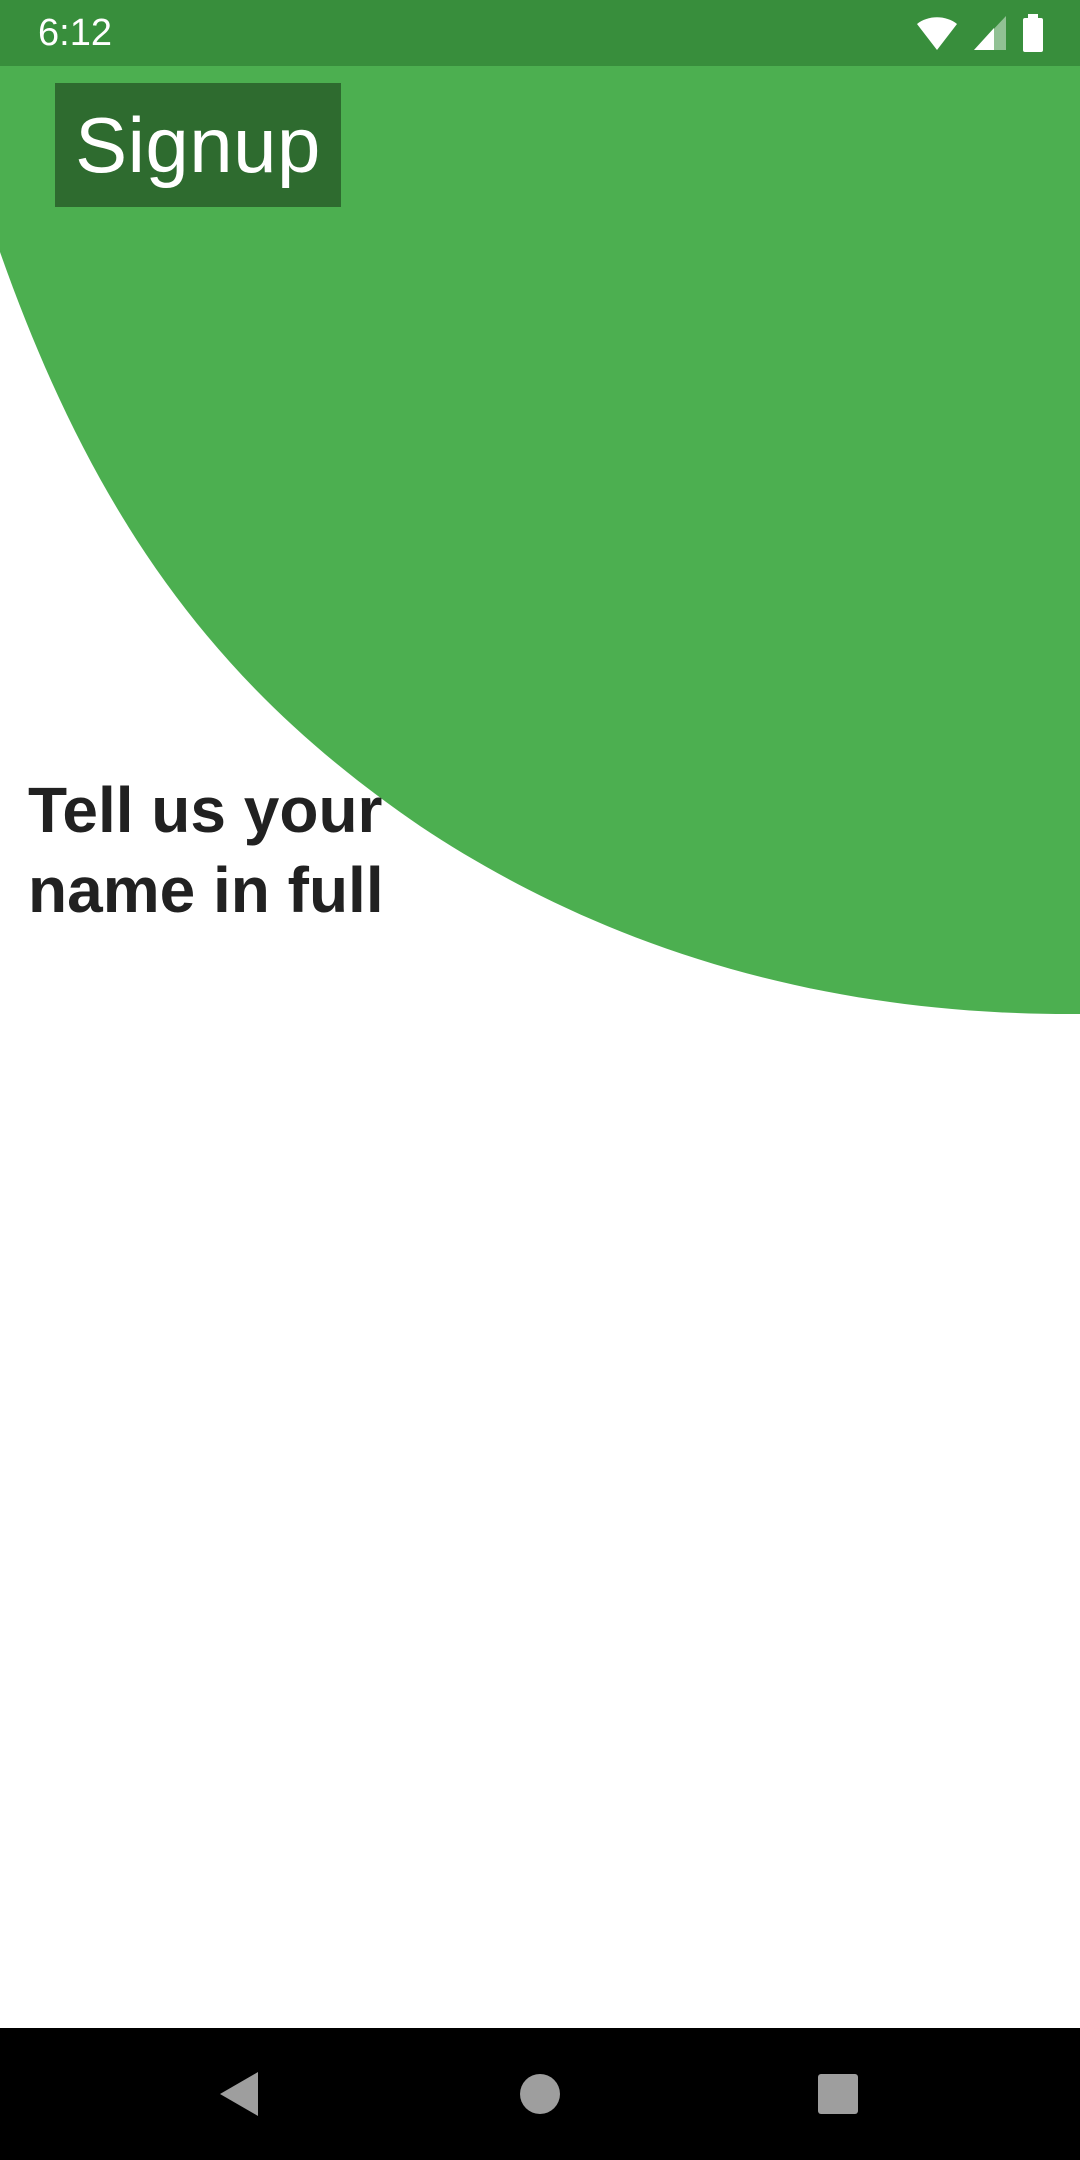 Image resolution: width=1080 pixels, height=2160 pixels. I want to click on cell-signal-icon, so click(990, 33).